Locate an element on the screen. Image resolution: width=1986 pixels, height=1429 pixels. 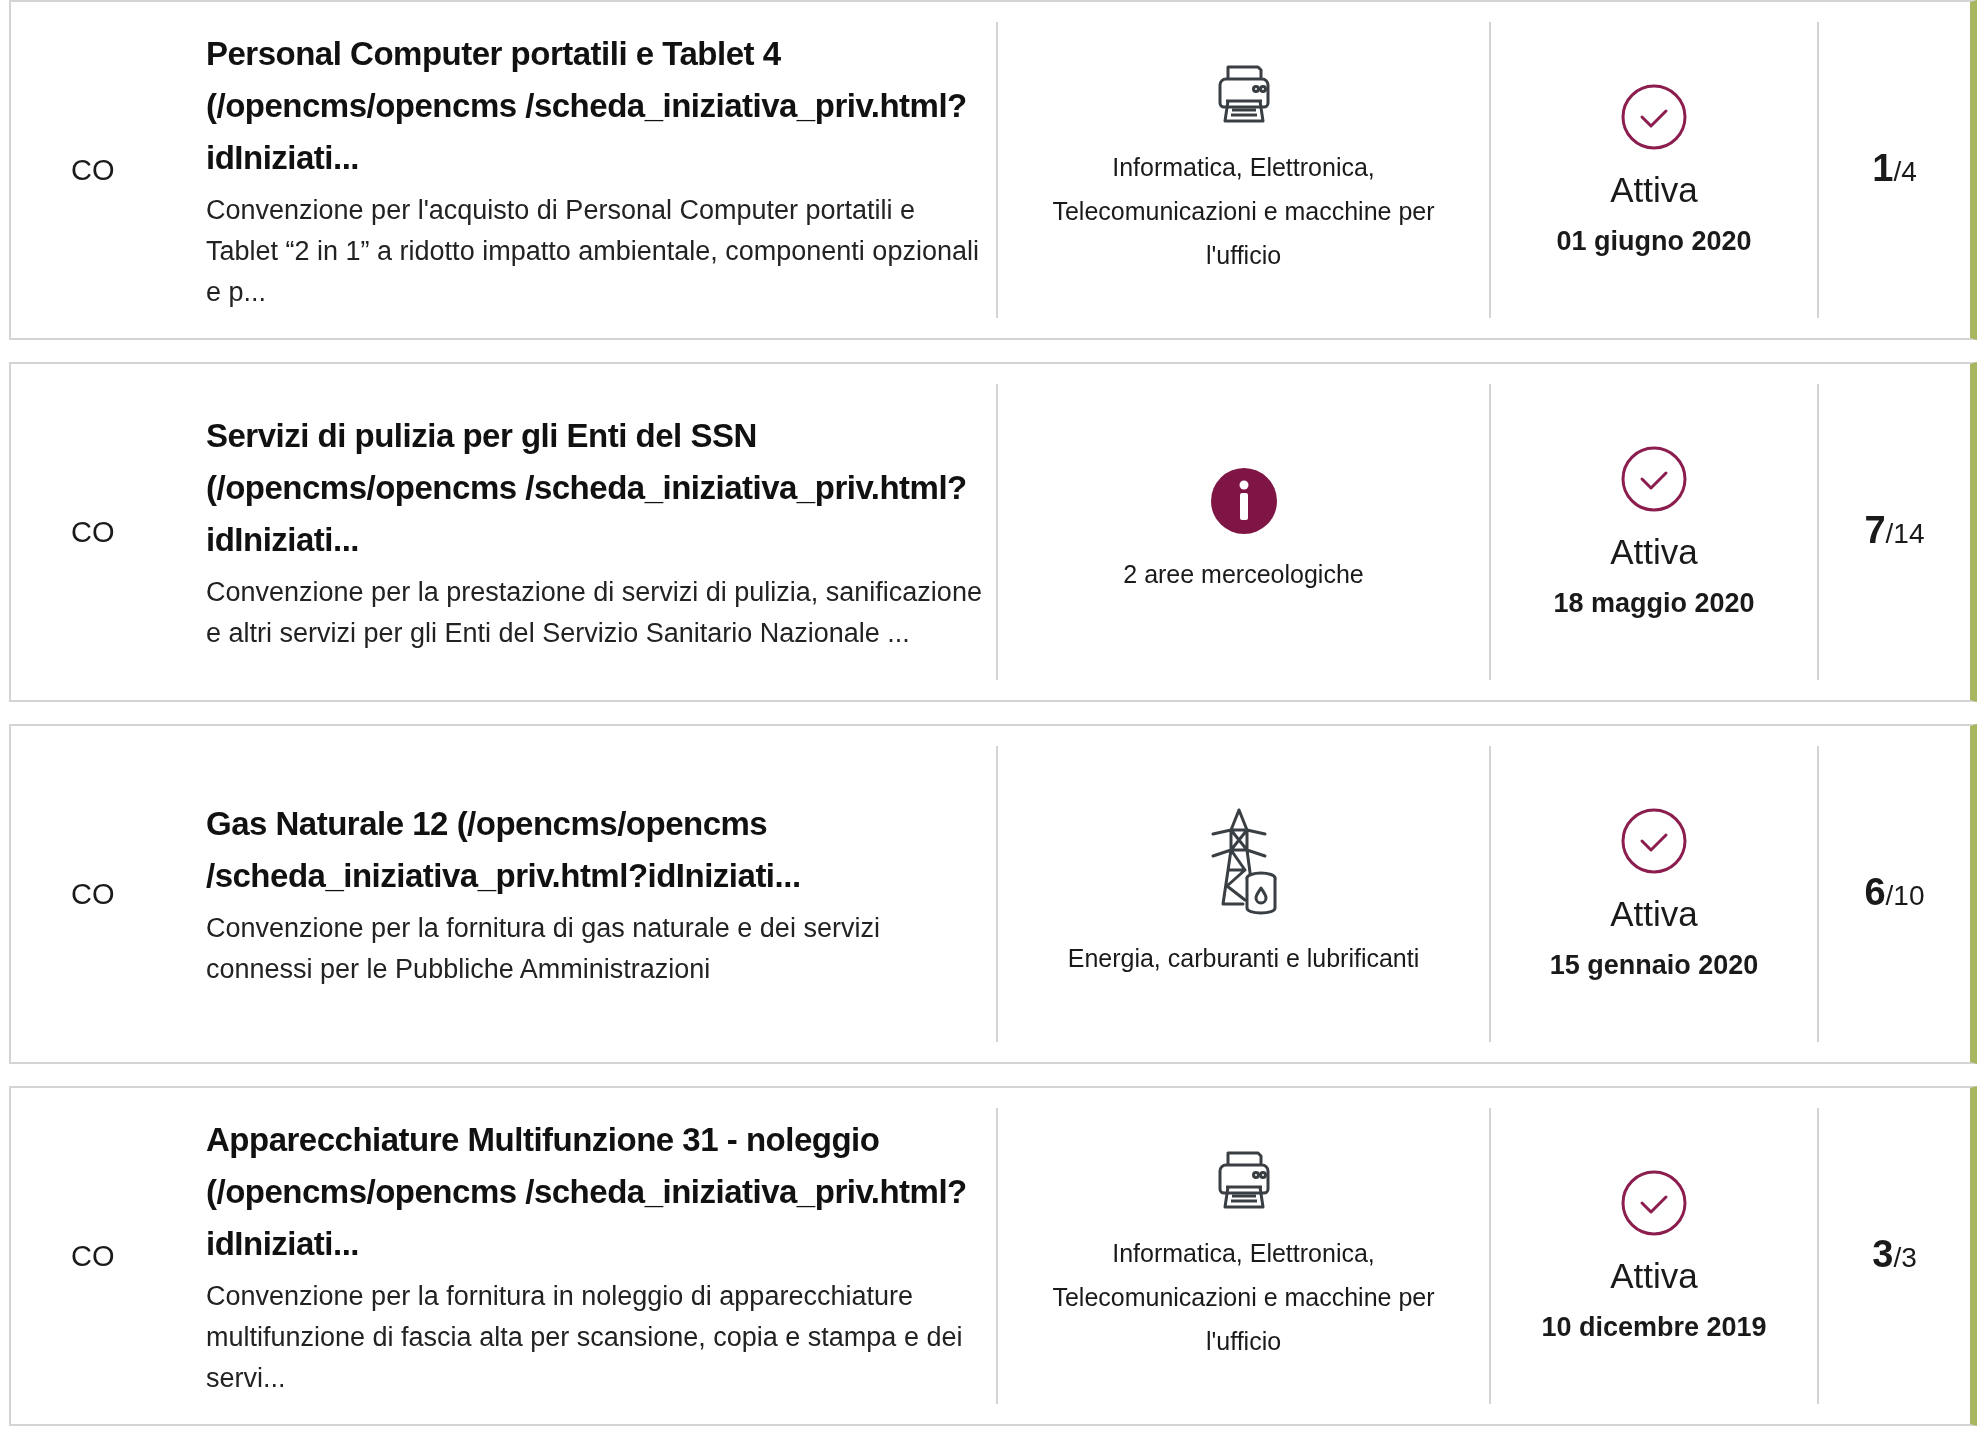
category-label: Energia, carburanti e lubrificanti is located at coordinates (1243, 958).